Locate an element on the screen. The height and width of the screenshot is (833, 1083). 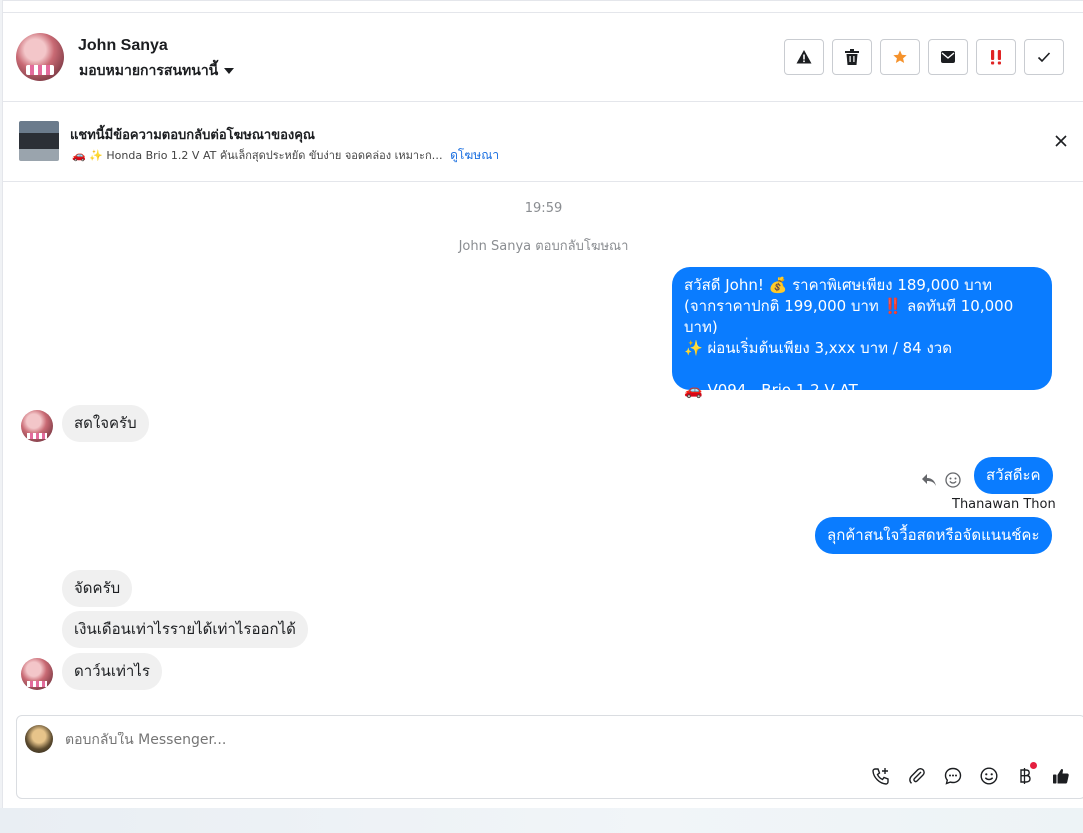
message-composer is located at coordinates (549, 757).